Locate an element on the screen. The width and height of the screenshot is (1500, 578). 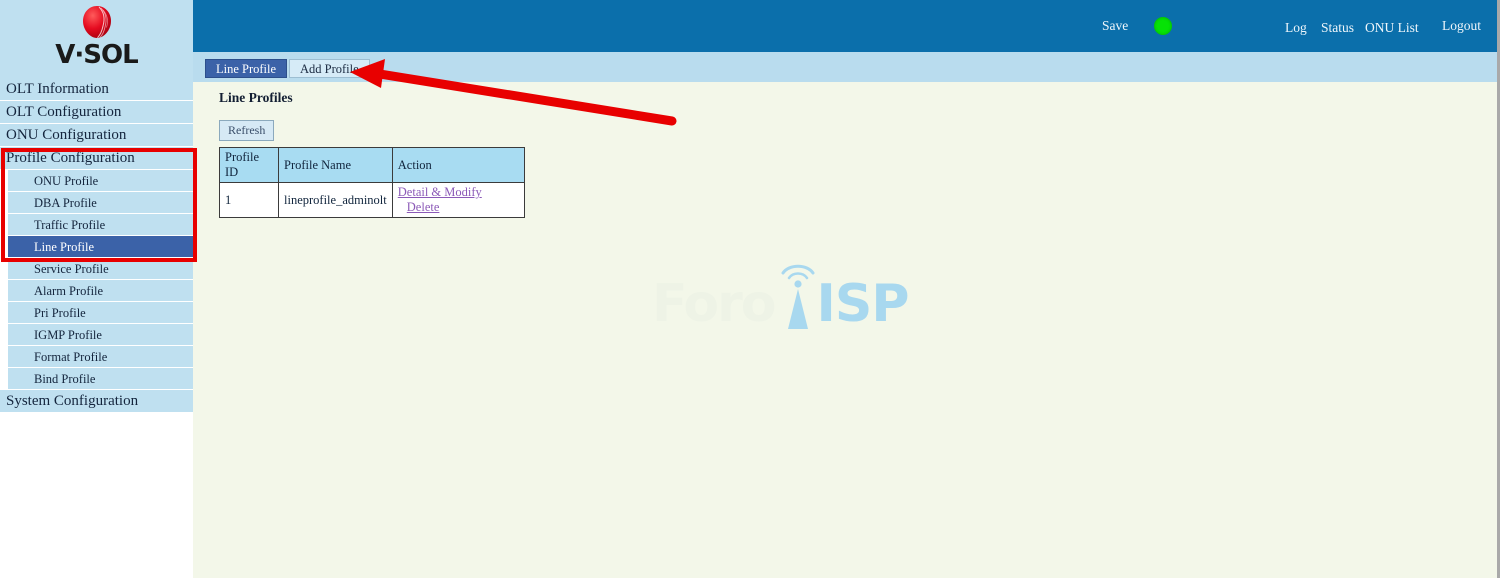
brand-logo: V·SOL is located at coordinates (96, 39).